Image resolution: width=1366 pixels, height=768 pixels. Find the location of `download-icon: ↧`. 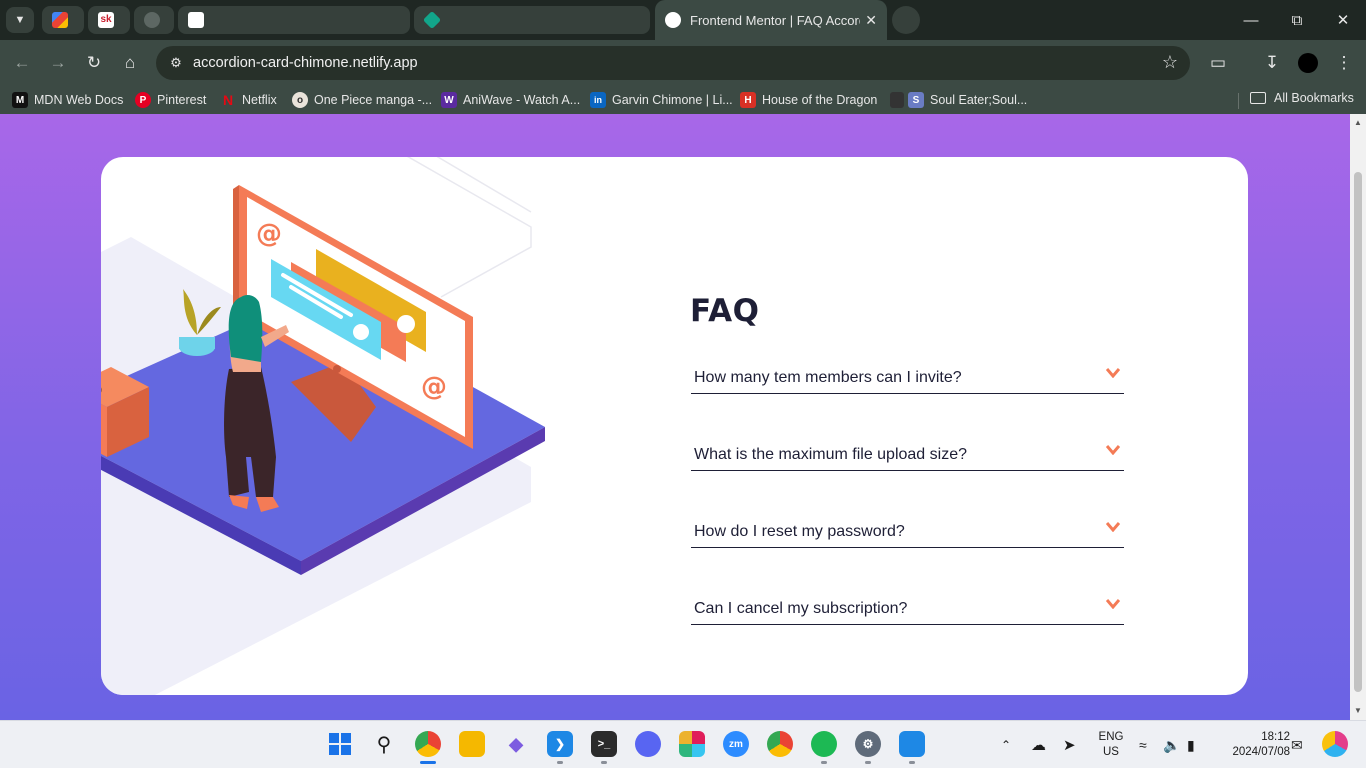

download-icon: ↧ is located at coordinates (1272, 62).